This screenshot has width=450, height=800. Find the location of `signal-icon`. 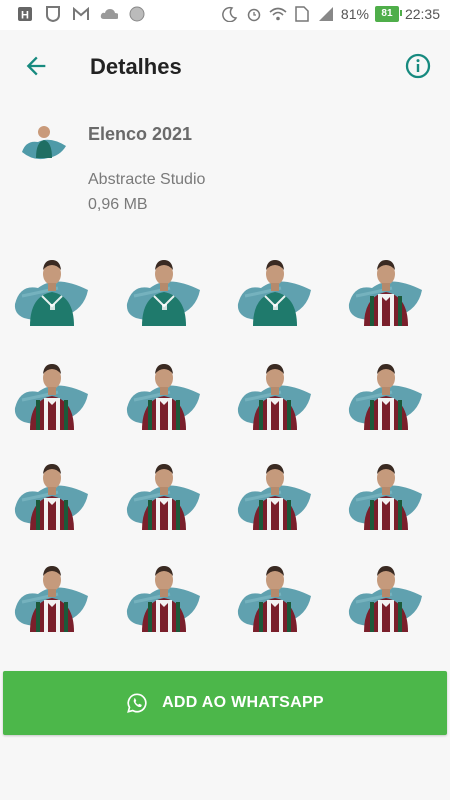

signal-icon is located at coordinates (326, 14).